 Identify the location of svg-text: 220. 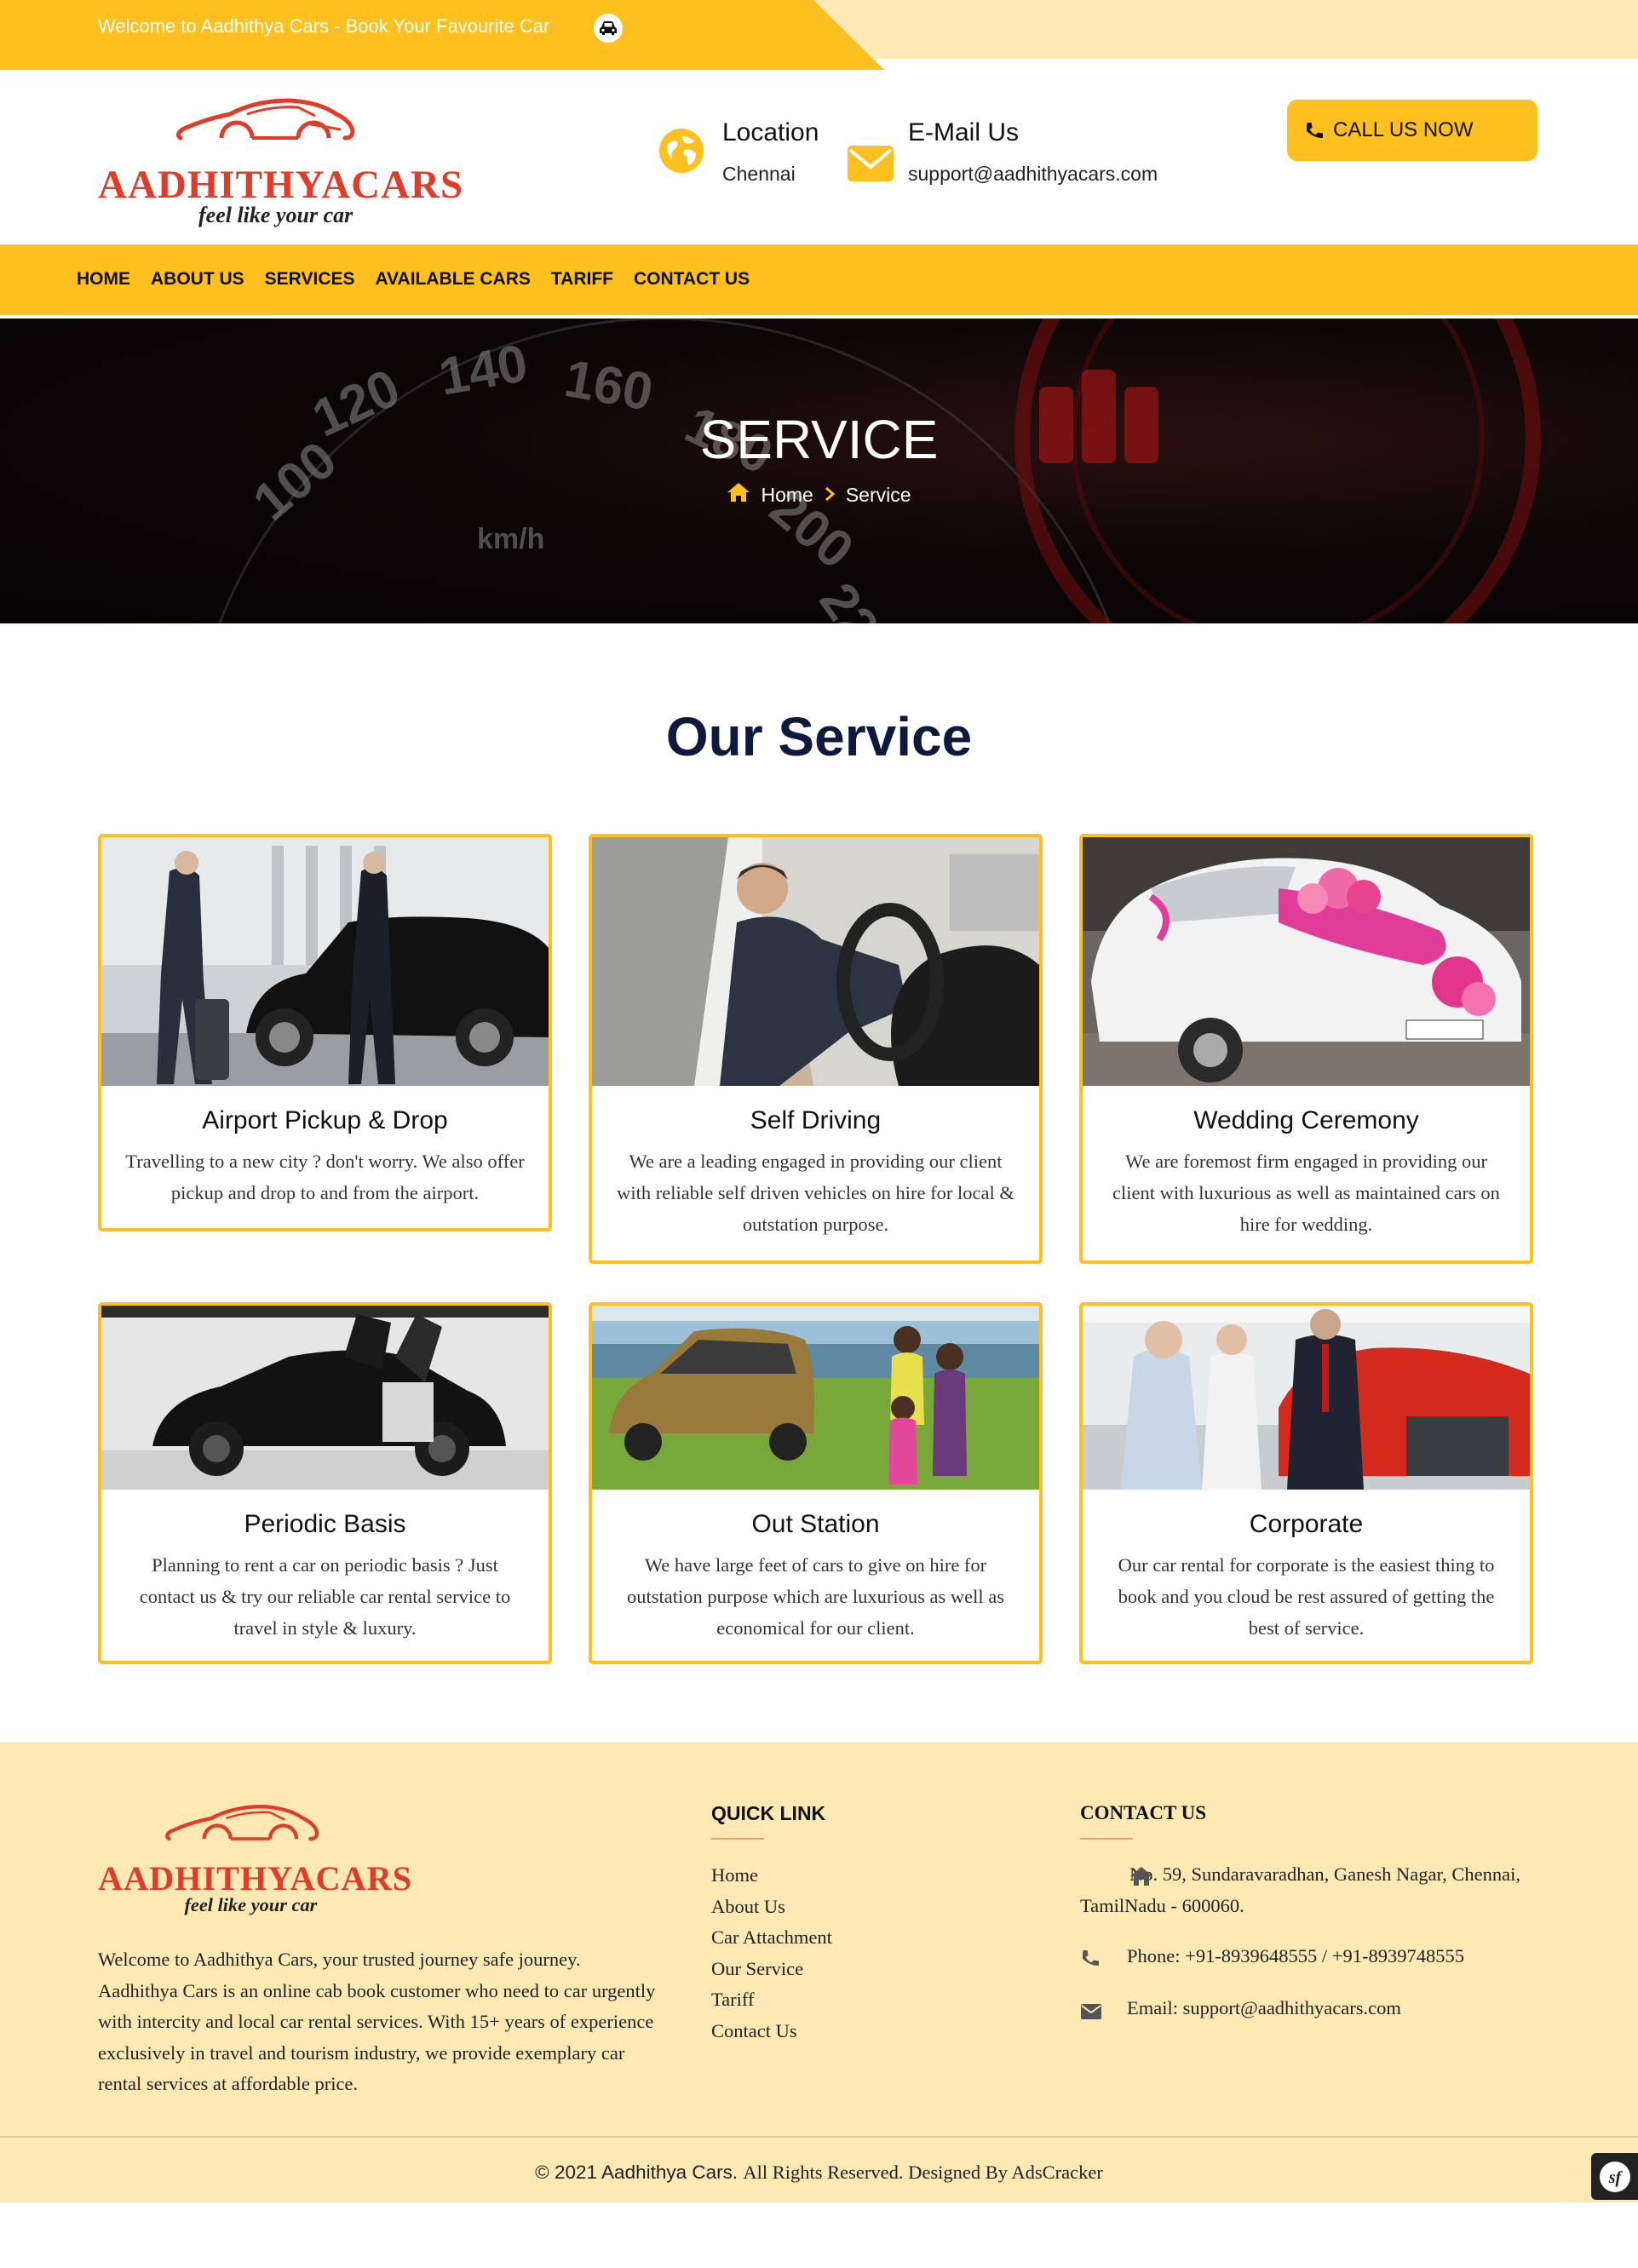
(857, 597).